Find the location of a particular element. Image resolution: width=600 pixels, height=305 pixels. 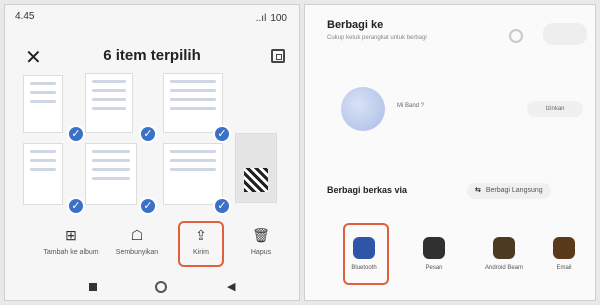

messages-app: Pesan is located at coordinates (434, 254).